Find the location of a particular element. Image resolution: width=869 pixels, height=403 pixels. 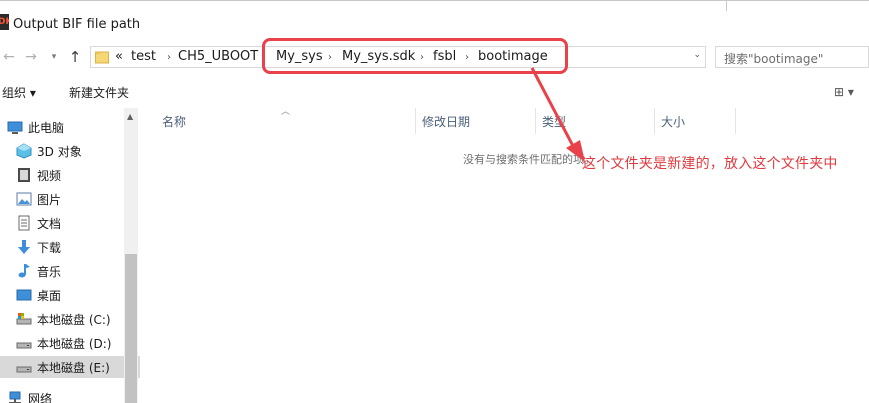

sidebar-item-3d-objects: 3D 对象 is located at coordinates (70, 151).